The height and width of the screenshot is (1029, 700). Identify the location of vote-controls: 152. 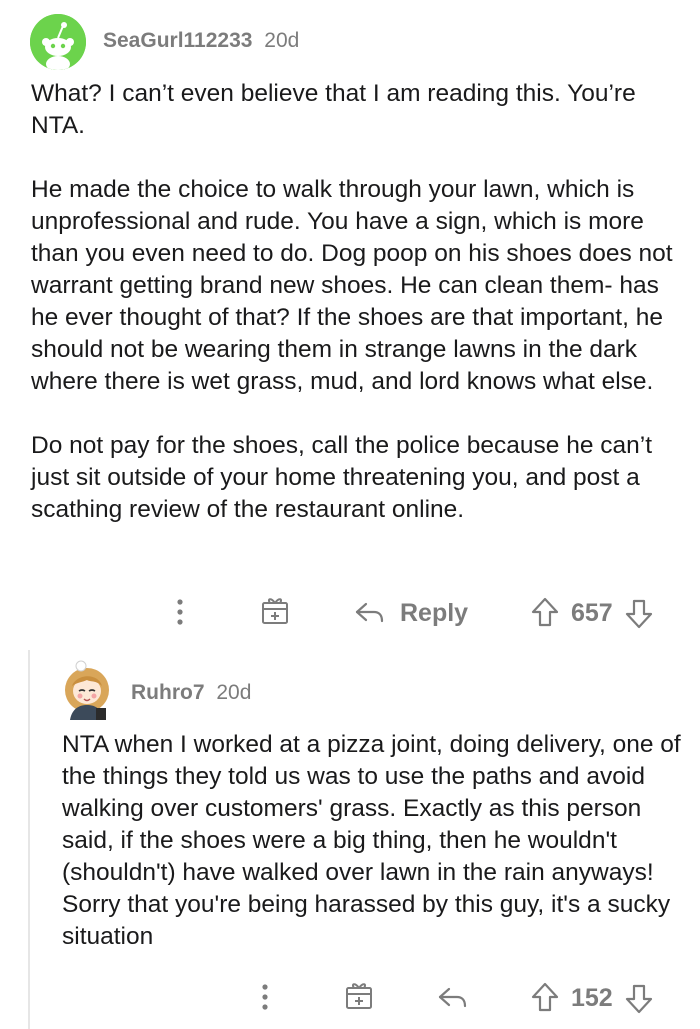
(592, 998).